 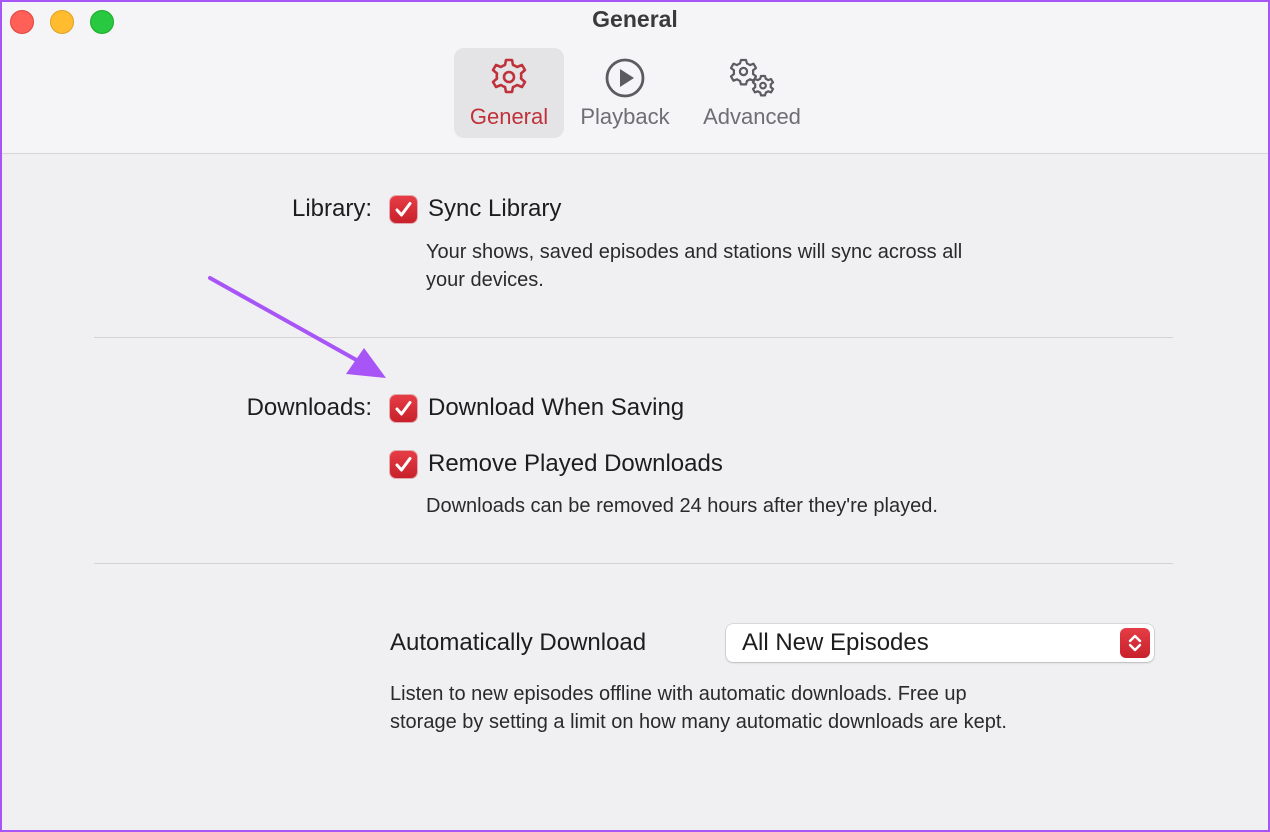 What do you see at coordinates (331, 208) in the screenshot?
I see `library-label: Library:` at bounding box center [331, 208].